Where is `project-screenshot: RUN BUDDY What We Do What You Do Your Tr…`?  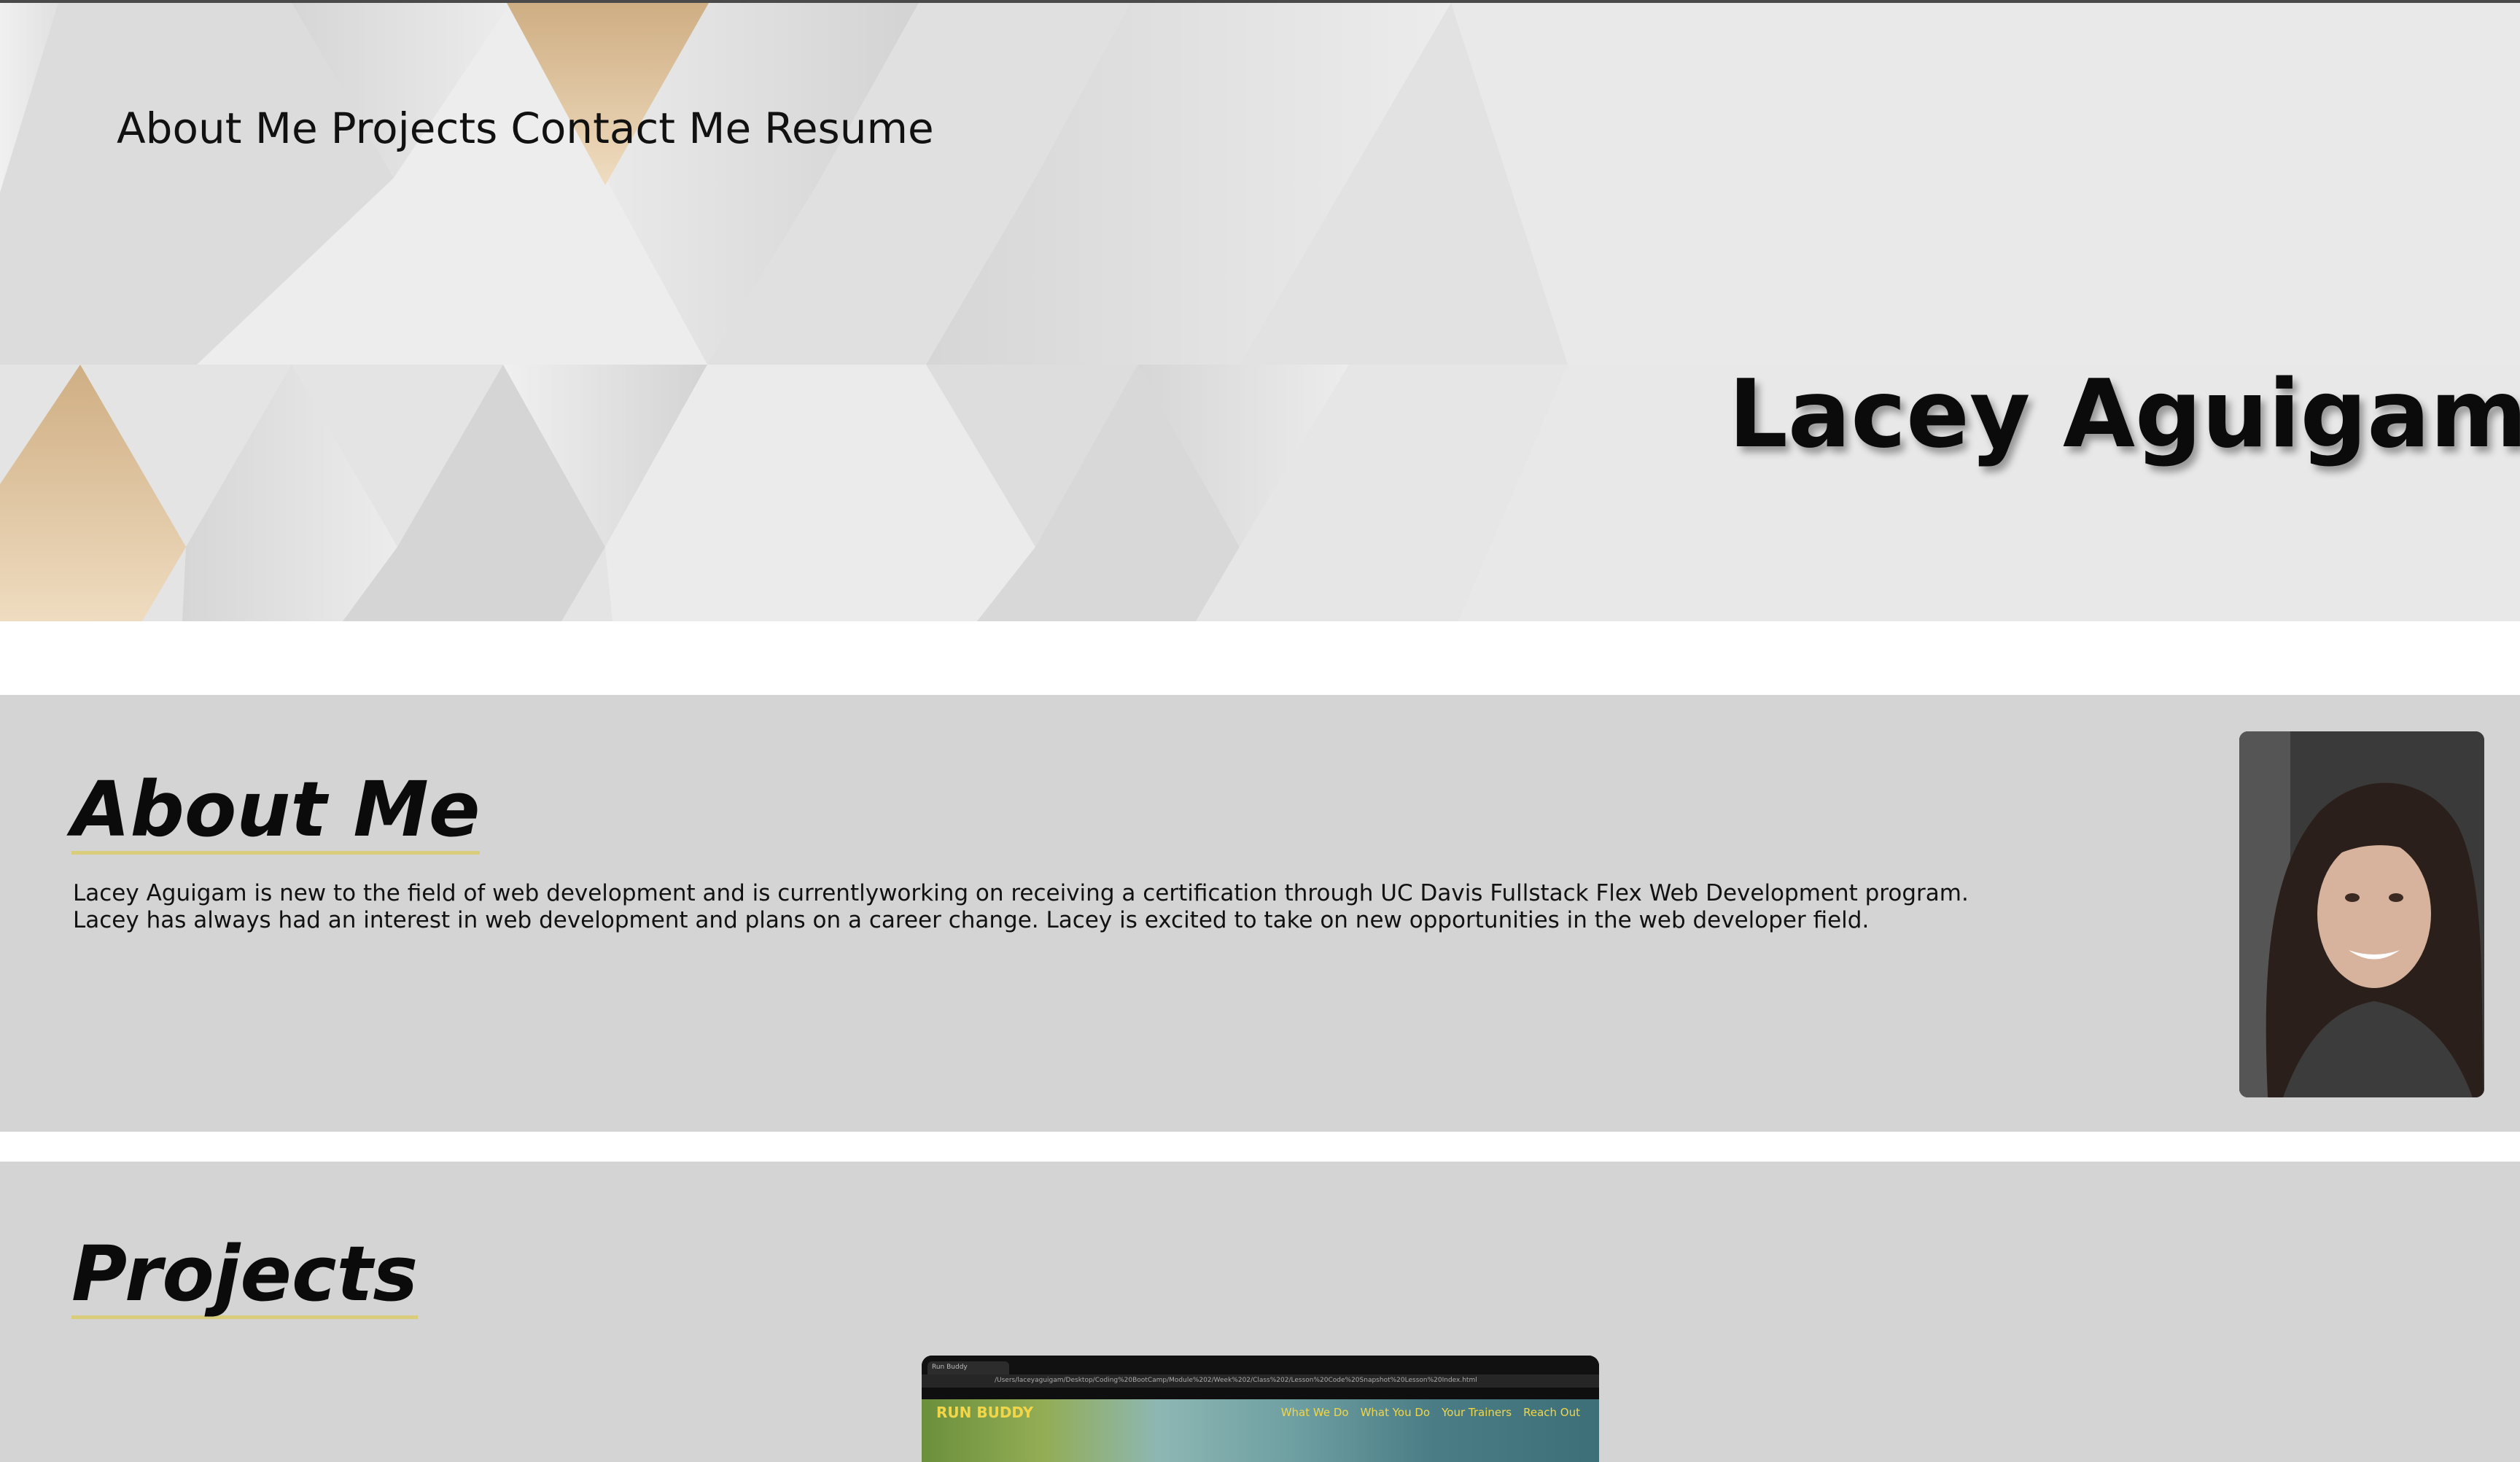
project-screenshot: RUN BUDDY What We Do What You Do Your Tr… is located at coordinates (1260, 1430).